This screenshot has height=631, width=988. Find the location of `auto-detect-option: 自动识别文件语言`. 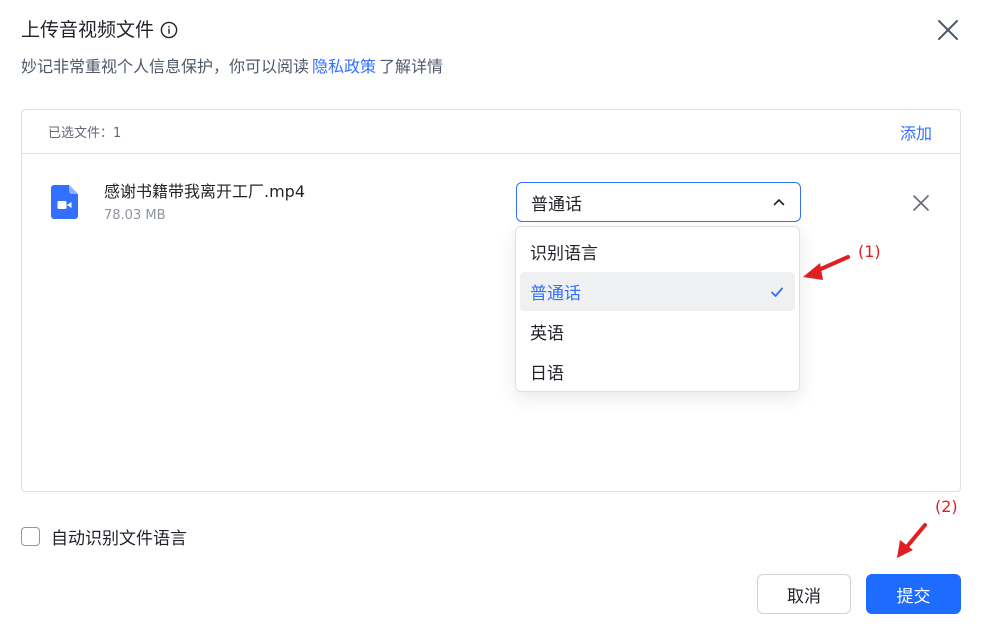

auto-detect-option: 自动识别文件语言 is located at coordinates (104, 536).